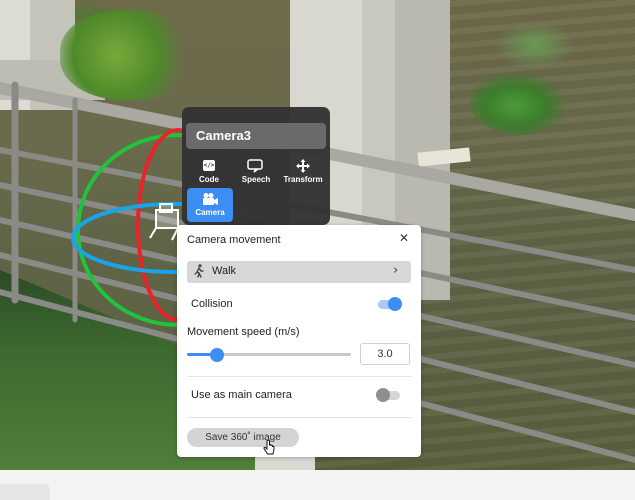 The width and height of the screenshot is (635, 500). What do you see at coordinates (212, 304) in the screenshot?
I see `collision-label: Collision` at bounding box center [212, 304].